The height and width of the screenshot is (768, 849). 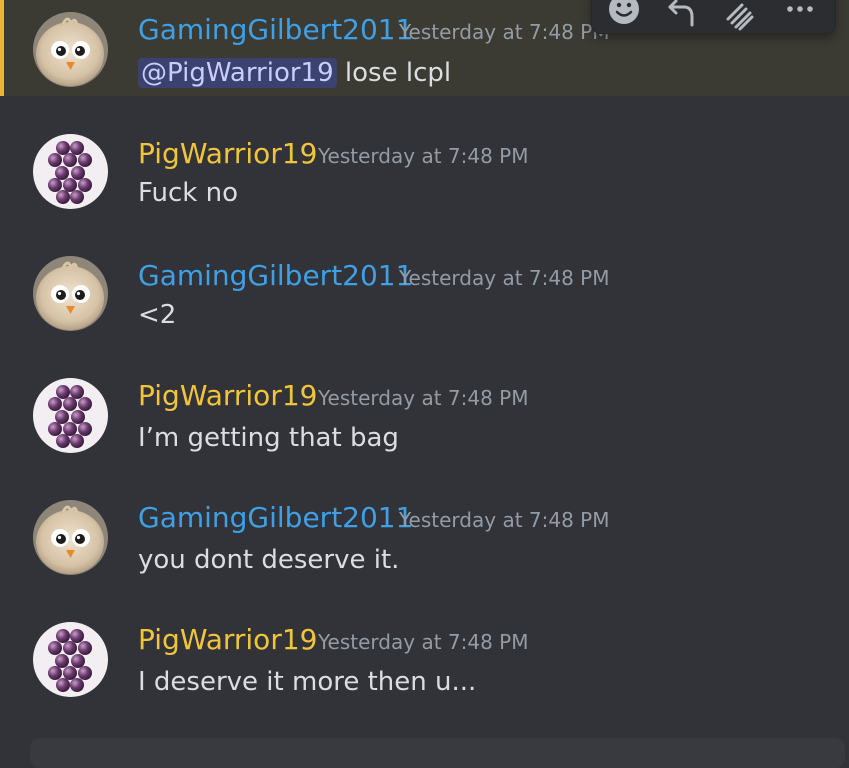 I want to click on message-input, so click(x=437, y=753).